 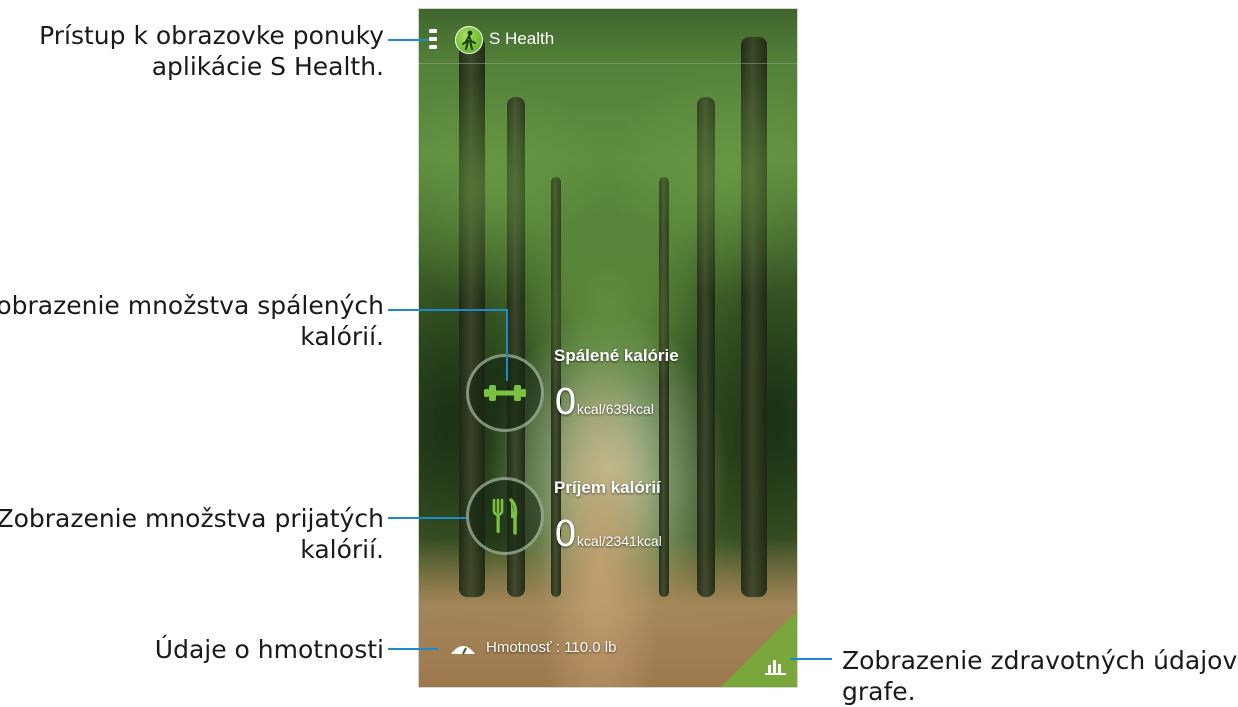 I want to click on intake-calories-title: Príjem kalórií, so click(x=607, y=487).